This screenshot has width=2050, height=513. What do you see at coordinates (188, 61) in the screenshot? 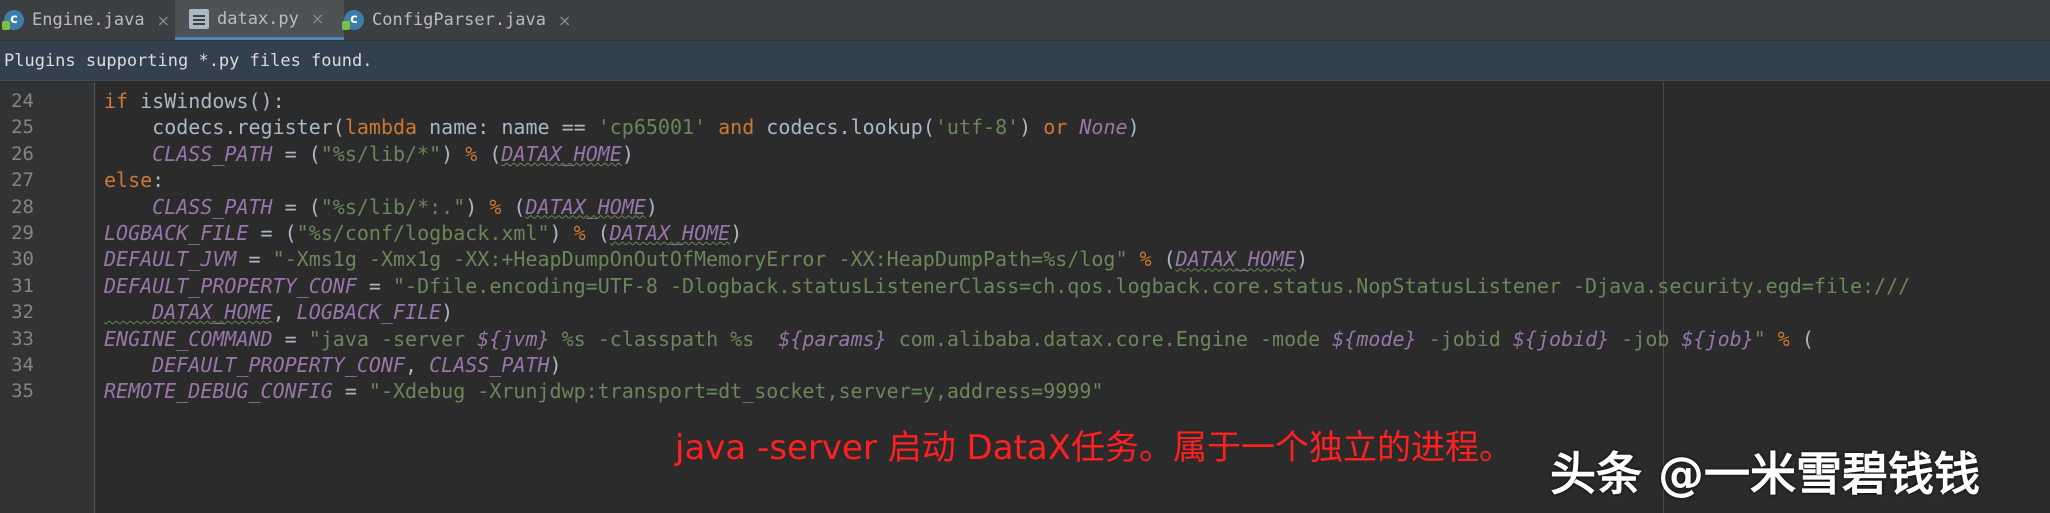
I see `notification-text: Plugins supporting *.py files found.` at bounding box center [188, 61].